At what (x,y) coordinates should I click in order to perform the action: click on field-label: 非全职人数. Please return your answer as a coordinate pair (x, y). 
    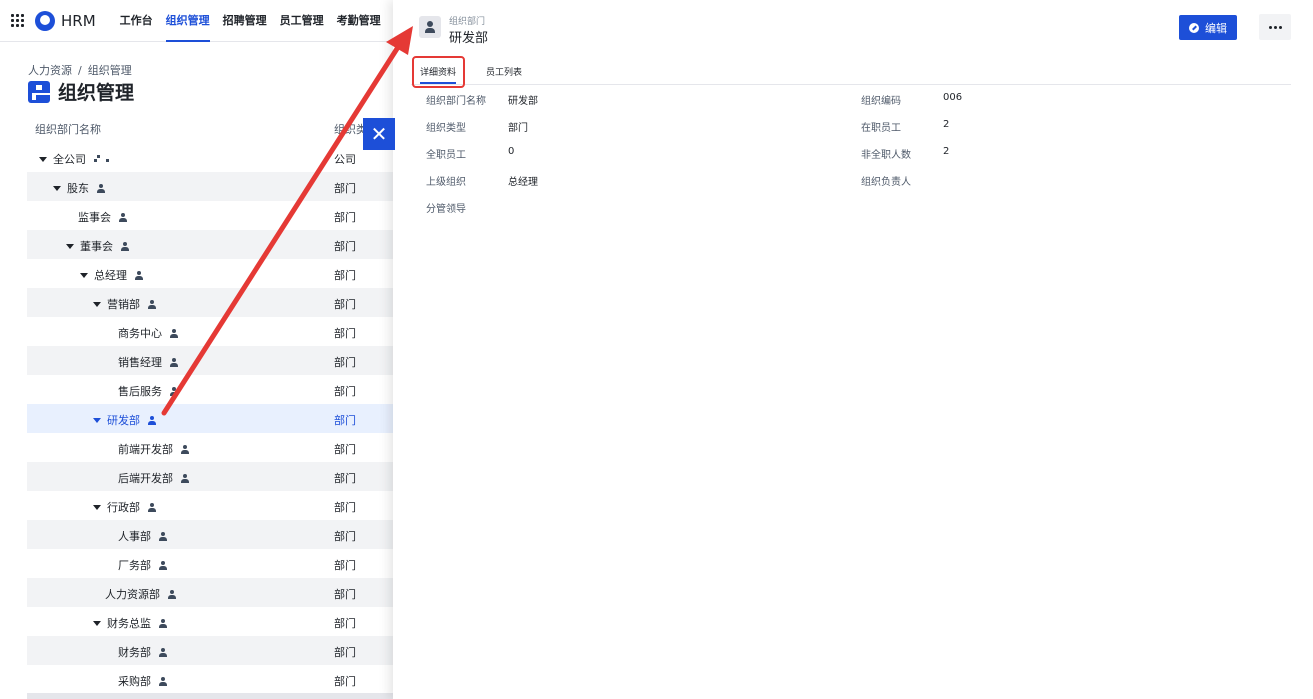
    Looking at the image, I should click on (886, 155).